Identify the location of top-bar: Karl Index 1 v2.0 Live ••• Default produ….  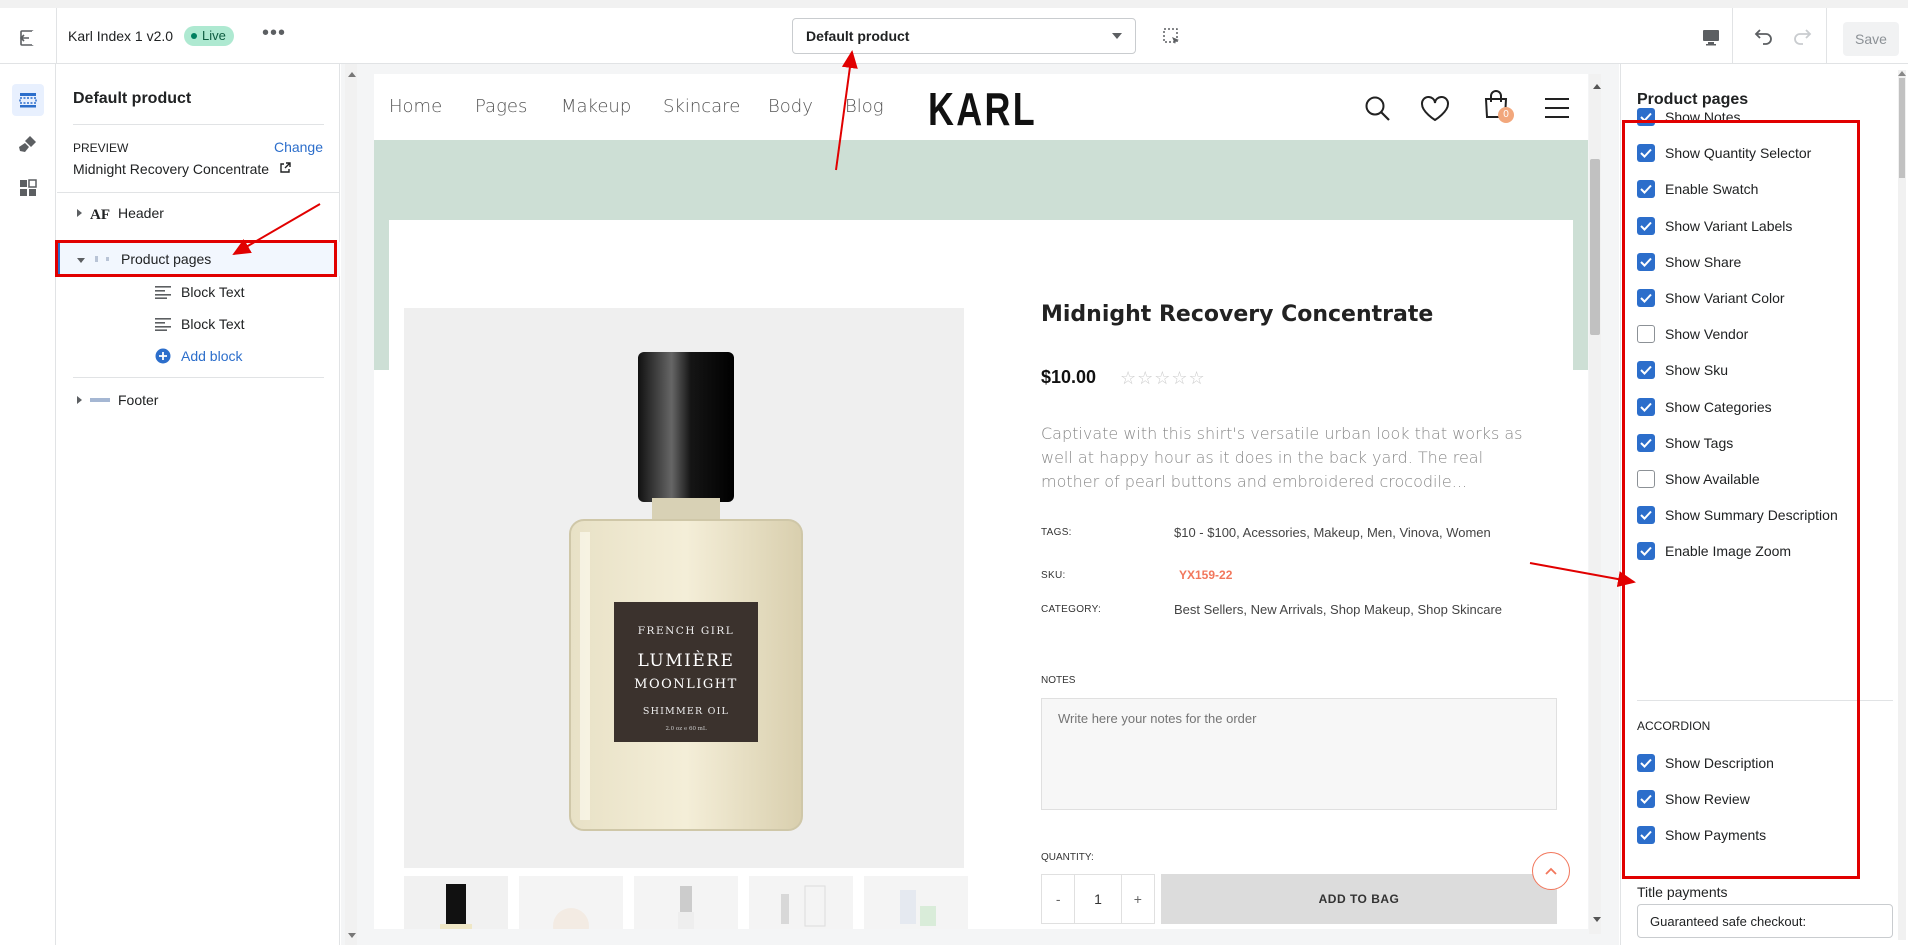
(954, 32).